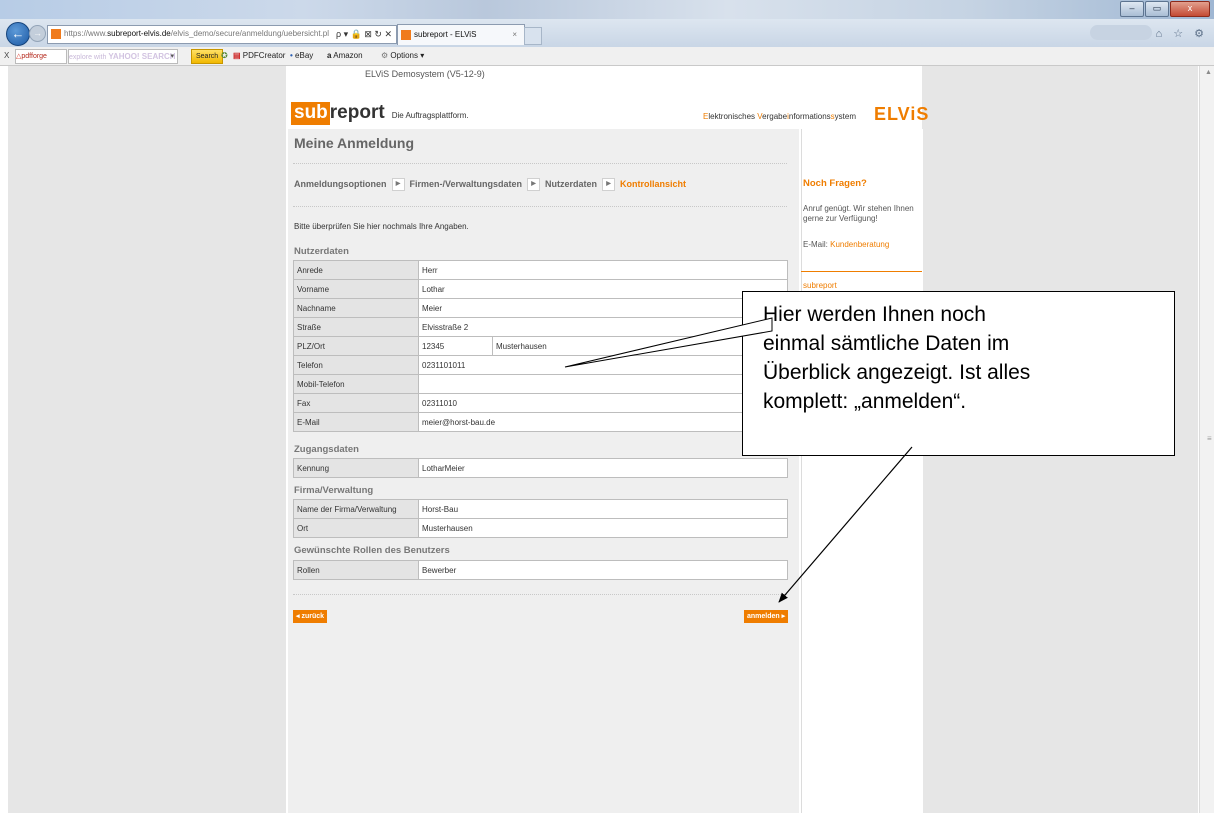 The image size is (1214, 813). I want to click on step-nutzerdaten: Nutzerdaten, so click(571, 184).